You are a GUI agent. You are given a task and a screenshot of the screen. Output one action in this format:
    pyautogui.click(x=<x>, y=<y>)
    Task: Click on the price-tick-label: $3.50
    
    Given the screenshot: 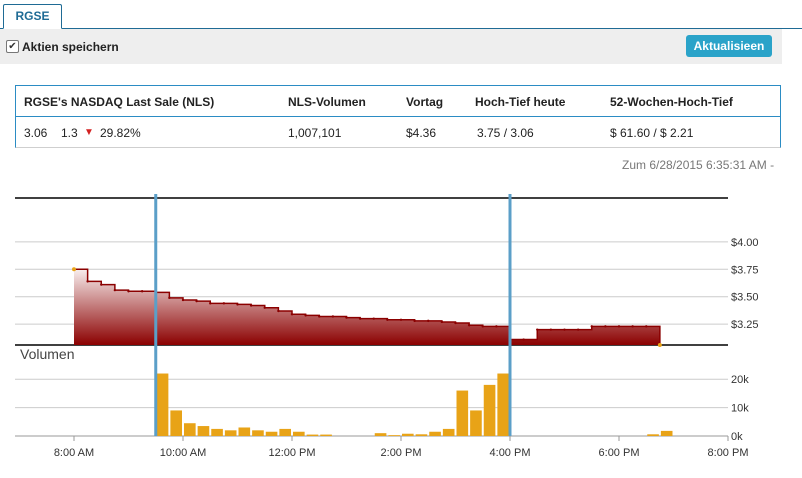 What is the action you would take?
    pyautogui.click(x=745, y=298)
    